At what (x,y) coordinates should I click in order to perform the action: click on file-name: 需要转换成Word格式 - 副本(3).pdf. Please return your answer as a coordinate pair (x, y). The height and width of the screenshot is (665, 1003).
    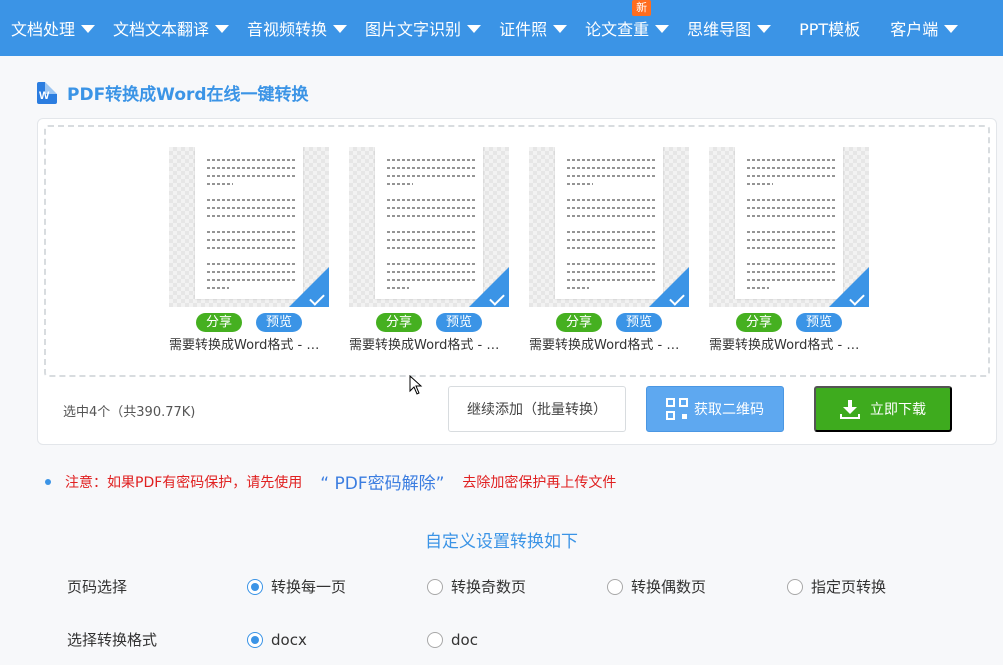
    Looking at the image, I should click on (249, 345).